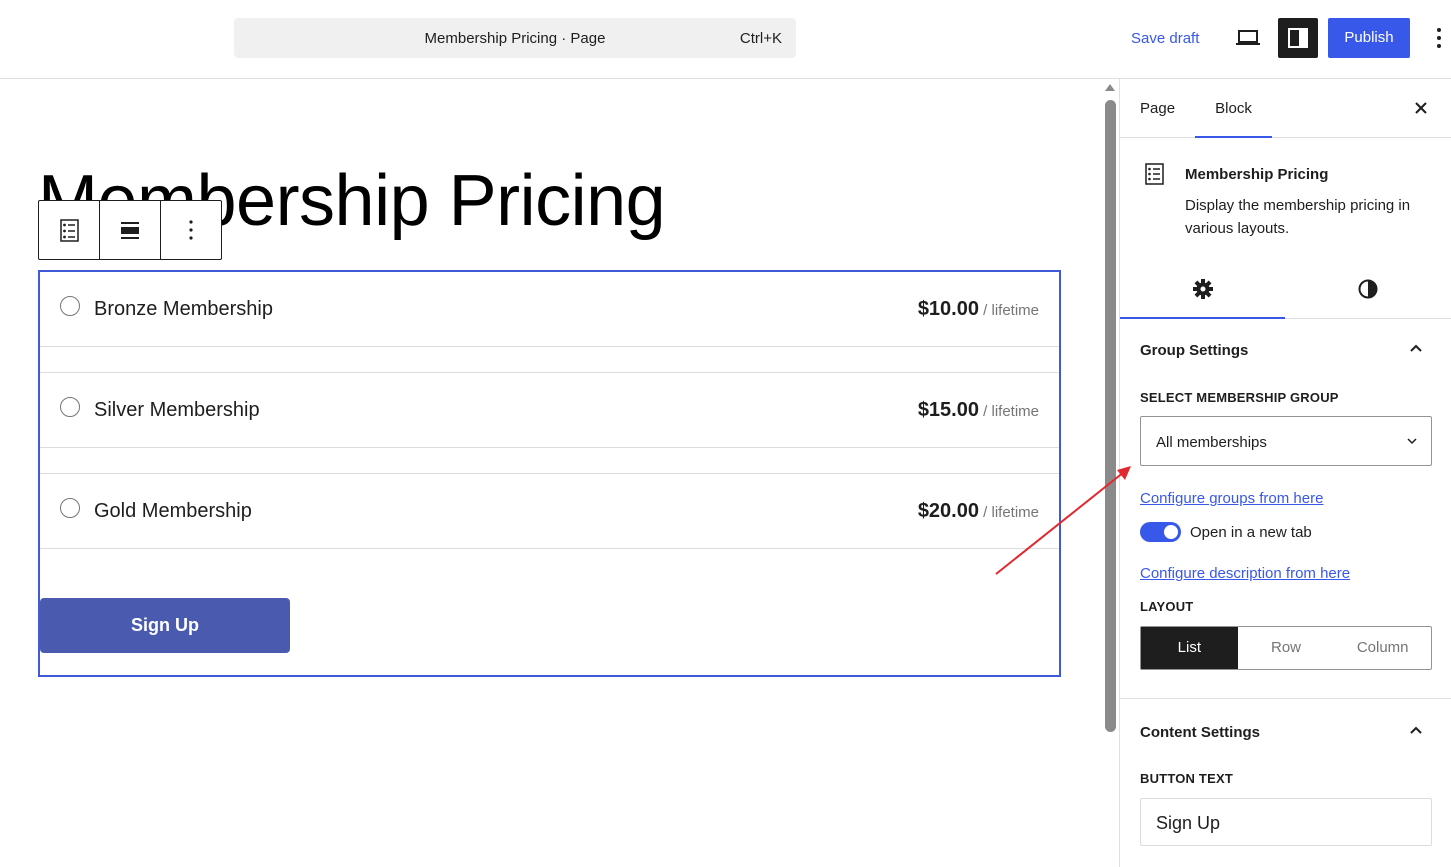 The width and height of the screenshot is (1451, 867). Describe the element at coordinates (1110, 416) in the screenshot. I see `scrollbar-thumb` at that location.